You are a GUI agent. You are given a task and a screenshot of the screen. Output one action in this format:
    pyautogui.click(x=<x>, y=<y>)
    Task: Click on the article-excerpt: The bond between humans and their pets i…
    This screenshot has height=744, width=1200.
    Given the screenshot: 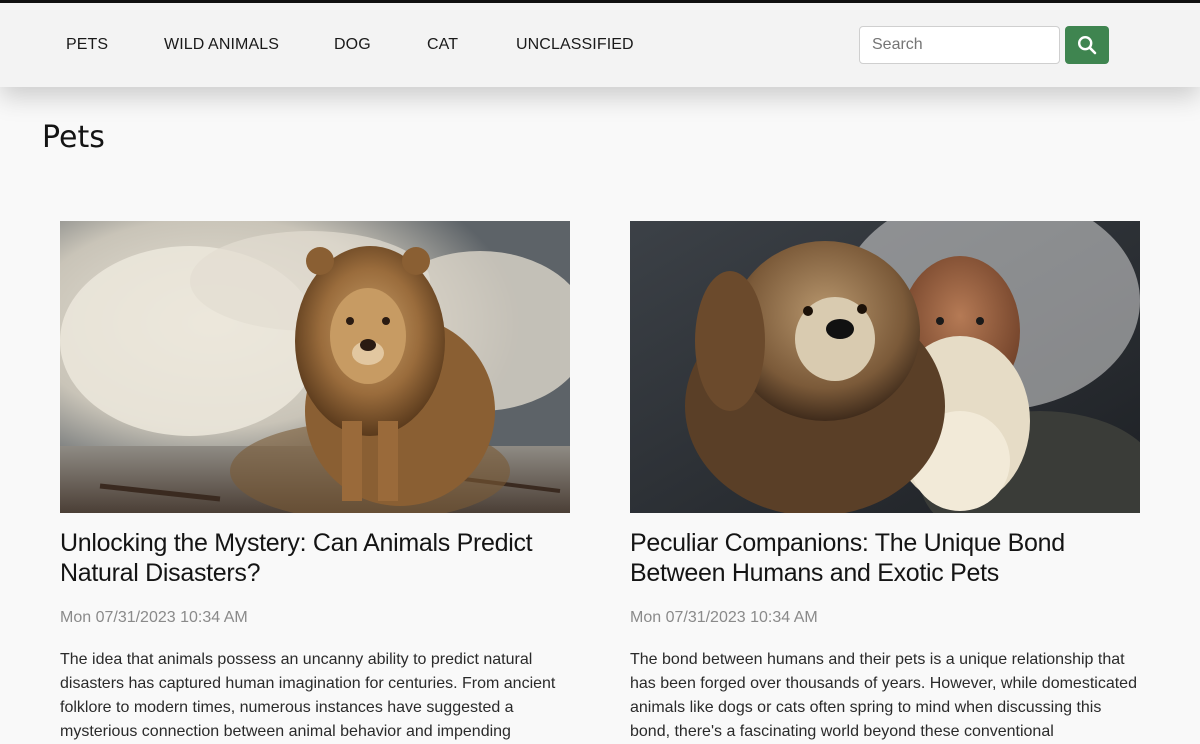 What is the action you would take?
    pyautogui.click(x=883, y=695)
    